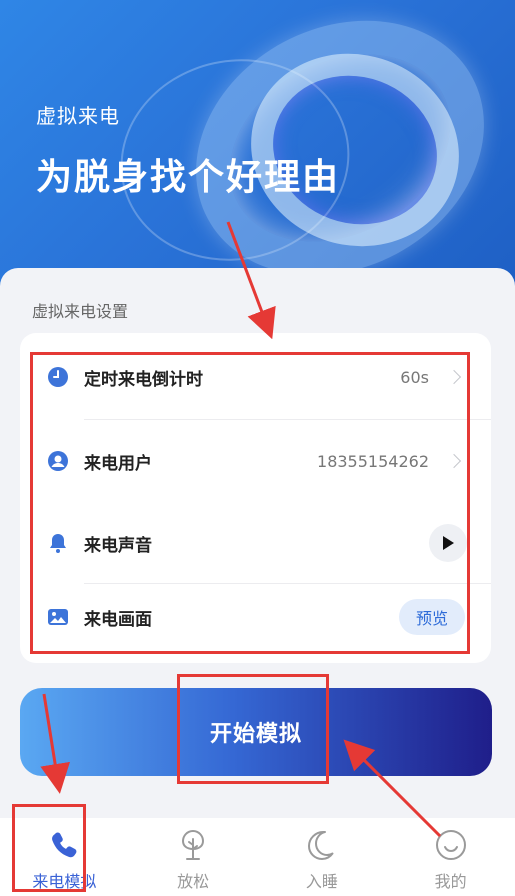  What do you see at coordinates (193, 845) in the screenshot?
I see `tree-icon` at bounding box center [193, 845].